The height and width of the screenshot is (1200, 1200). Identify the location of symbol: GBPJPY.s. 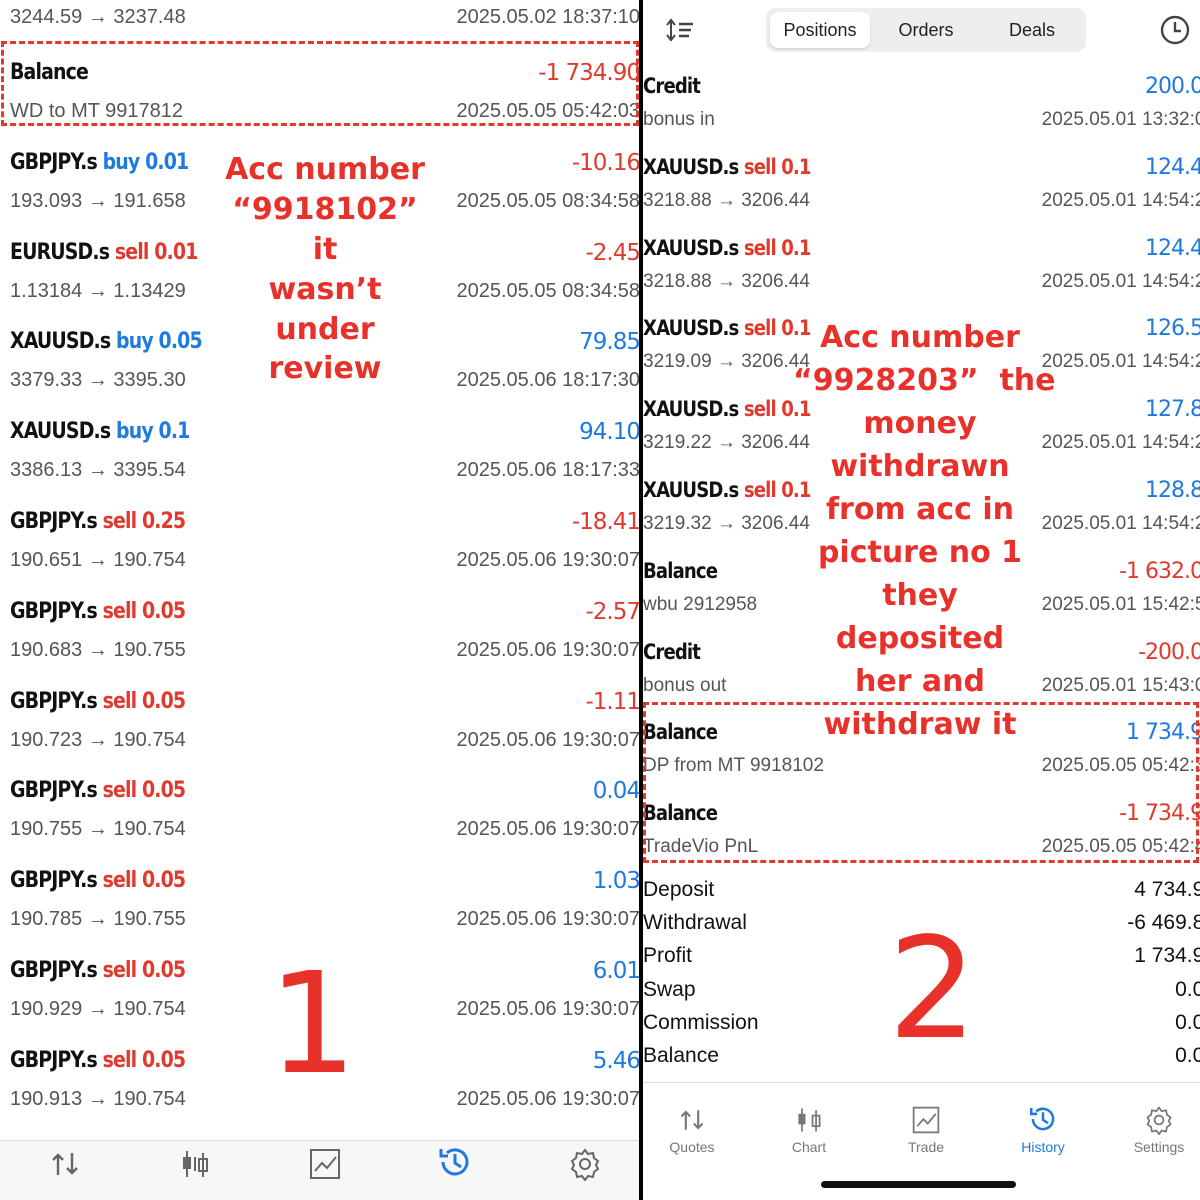
(54, 701).